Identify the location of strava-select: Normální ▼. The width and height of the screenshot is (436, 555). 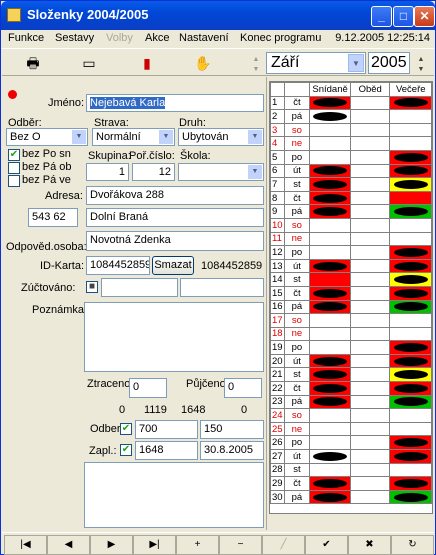
(133, 137).